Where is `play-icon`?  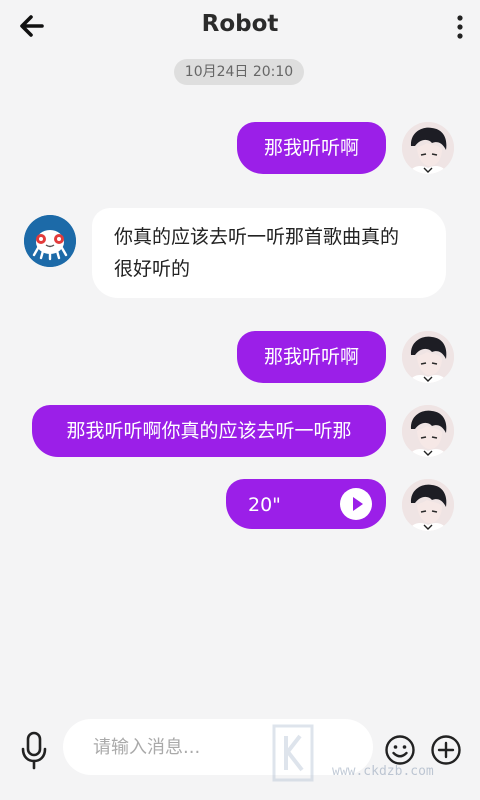 play-icon is located at coordinates (358, 504).